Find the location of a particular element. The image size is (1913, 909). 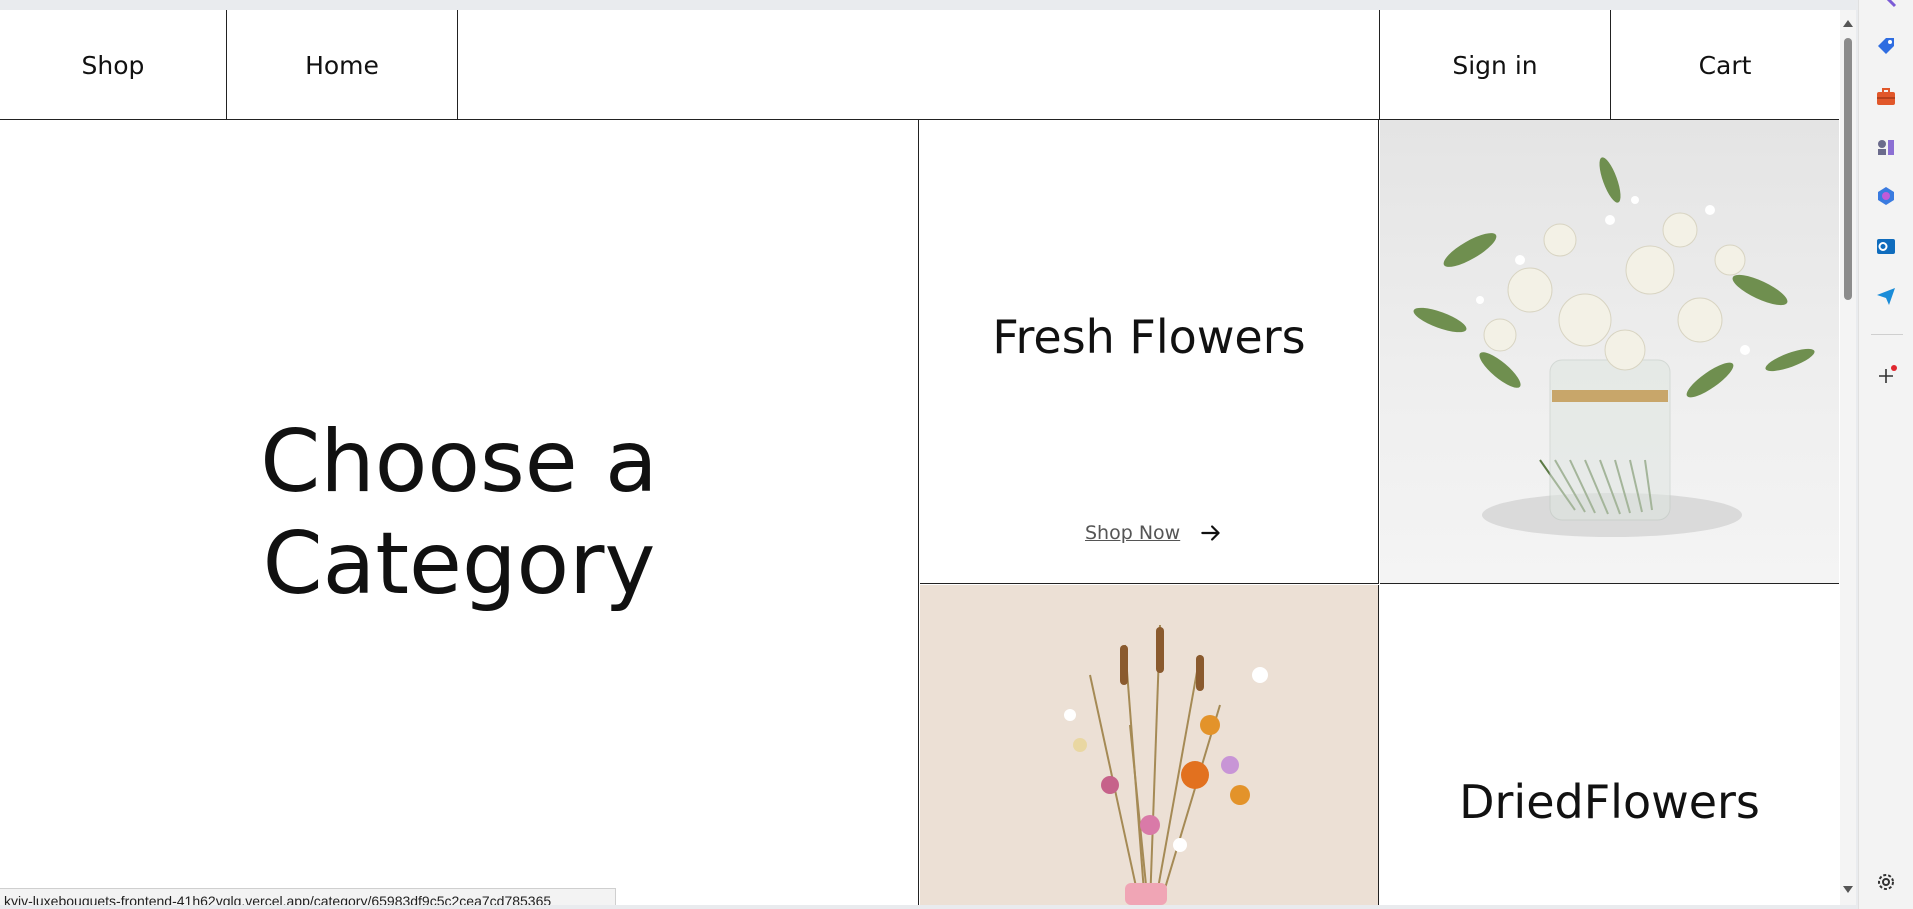

page-title: Choose a Category is located at coordinates (459, 512).